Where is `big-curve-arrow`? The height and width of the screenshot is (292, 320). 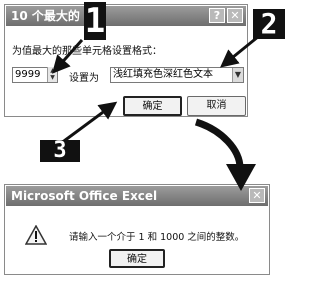
big-curve-arrow is located at coordinates (219, 143).